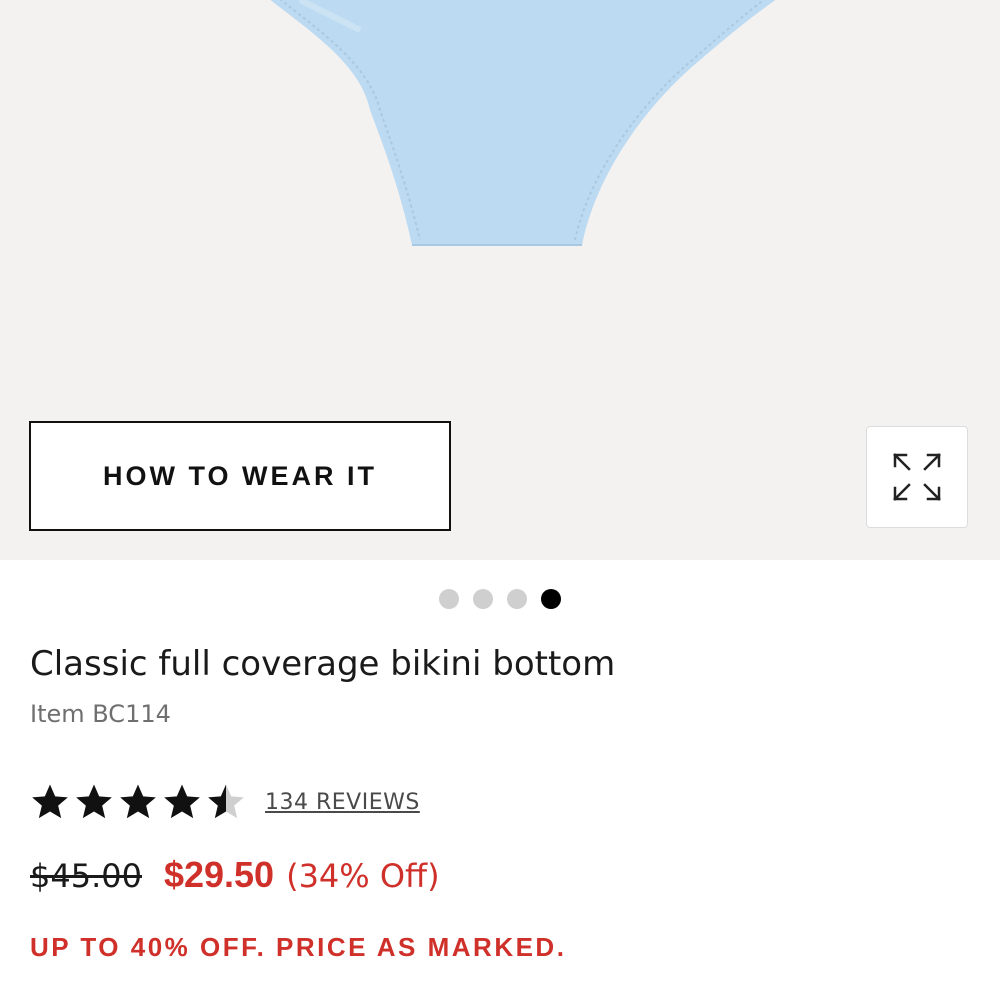  I want to click on how-to-wear-label: HOW TO WEAR IT, so click(240, 475).